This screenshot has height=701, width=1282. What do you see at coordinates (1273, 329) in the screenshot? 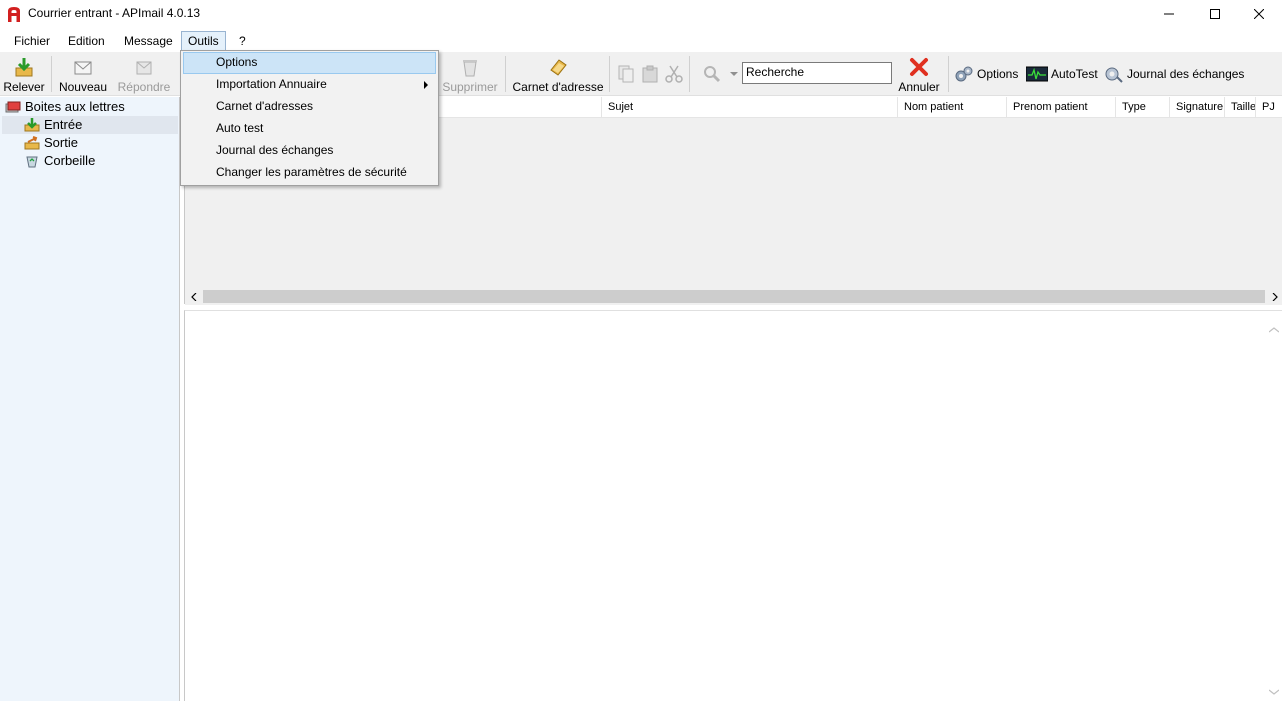
I see `scroll-up-icon` at bounding box center [1273, 329].